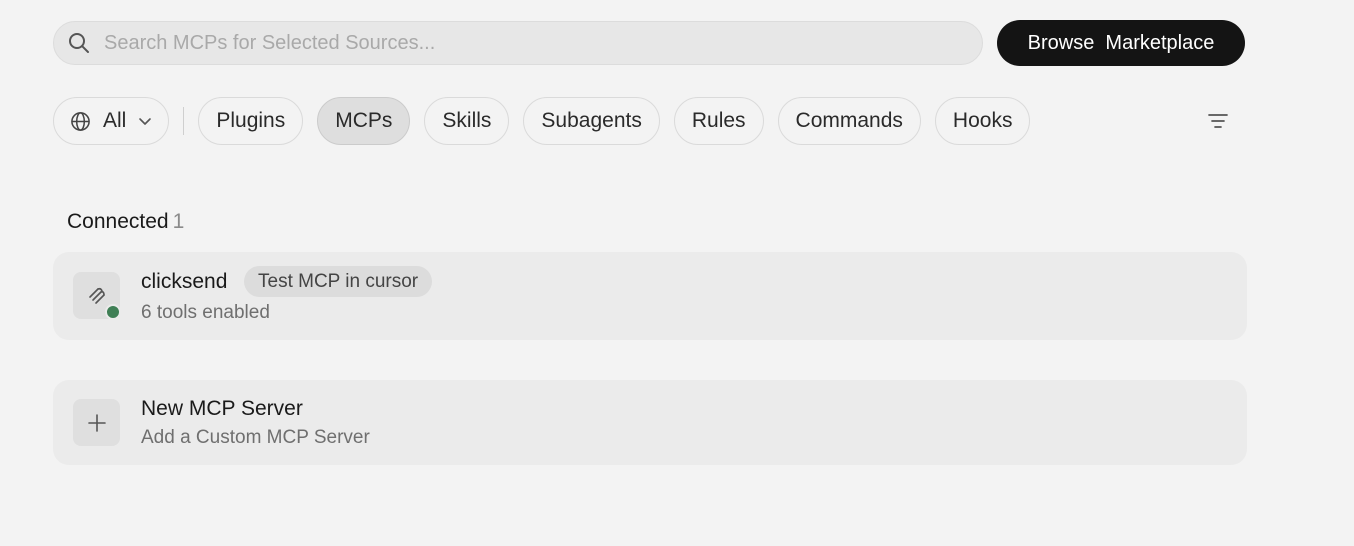  Describe the element at coordinates (1121, 43) in the screenshot. I see `browse-marketplace-button: Browse Marketplace` at that location.